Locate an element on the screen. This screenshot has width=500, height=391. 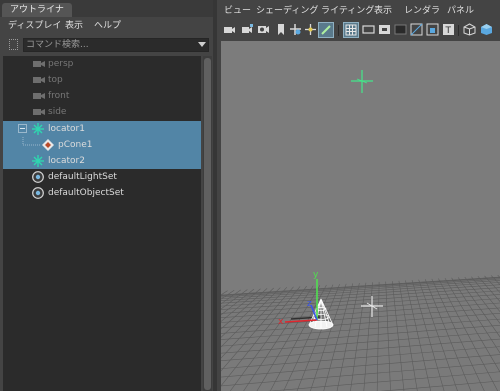
outliner-item-defaultobjectset: defaultObjectSet is located at coordinates (102, 193).